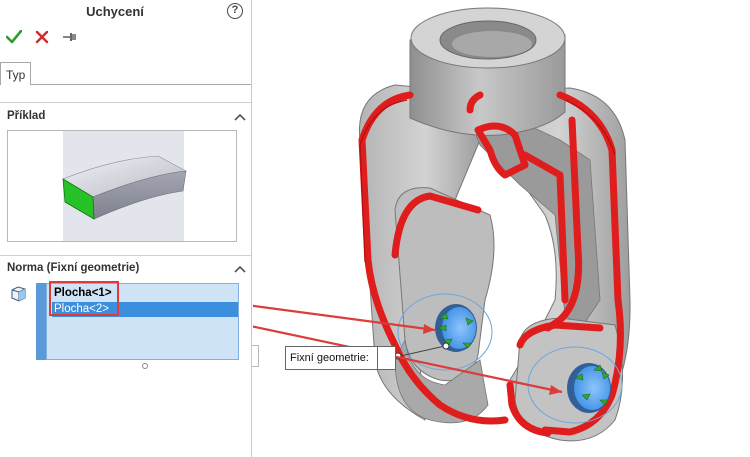  Describe the element at coordinates (70, 37) in the screenshot. I see `pin-icon` at that location.